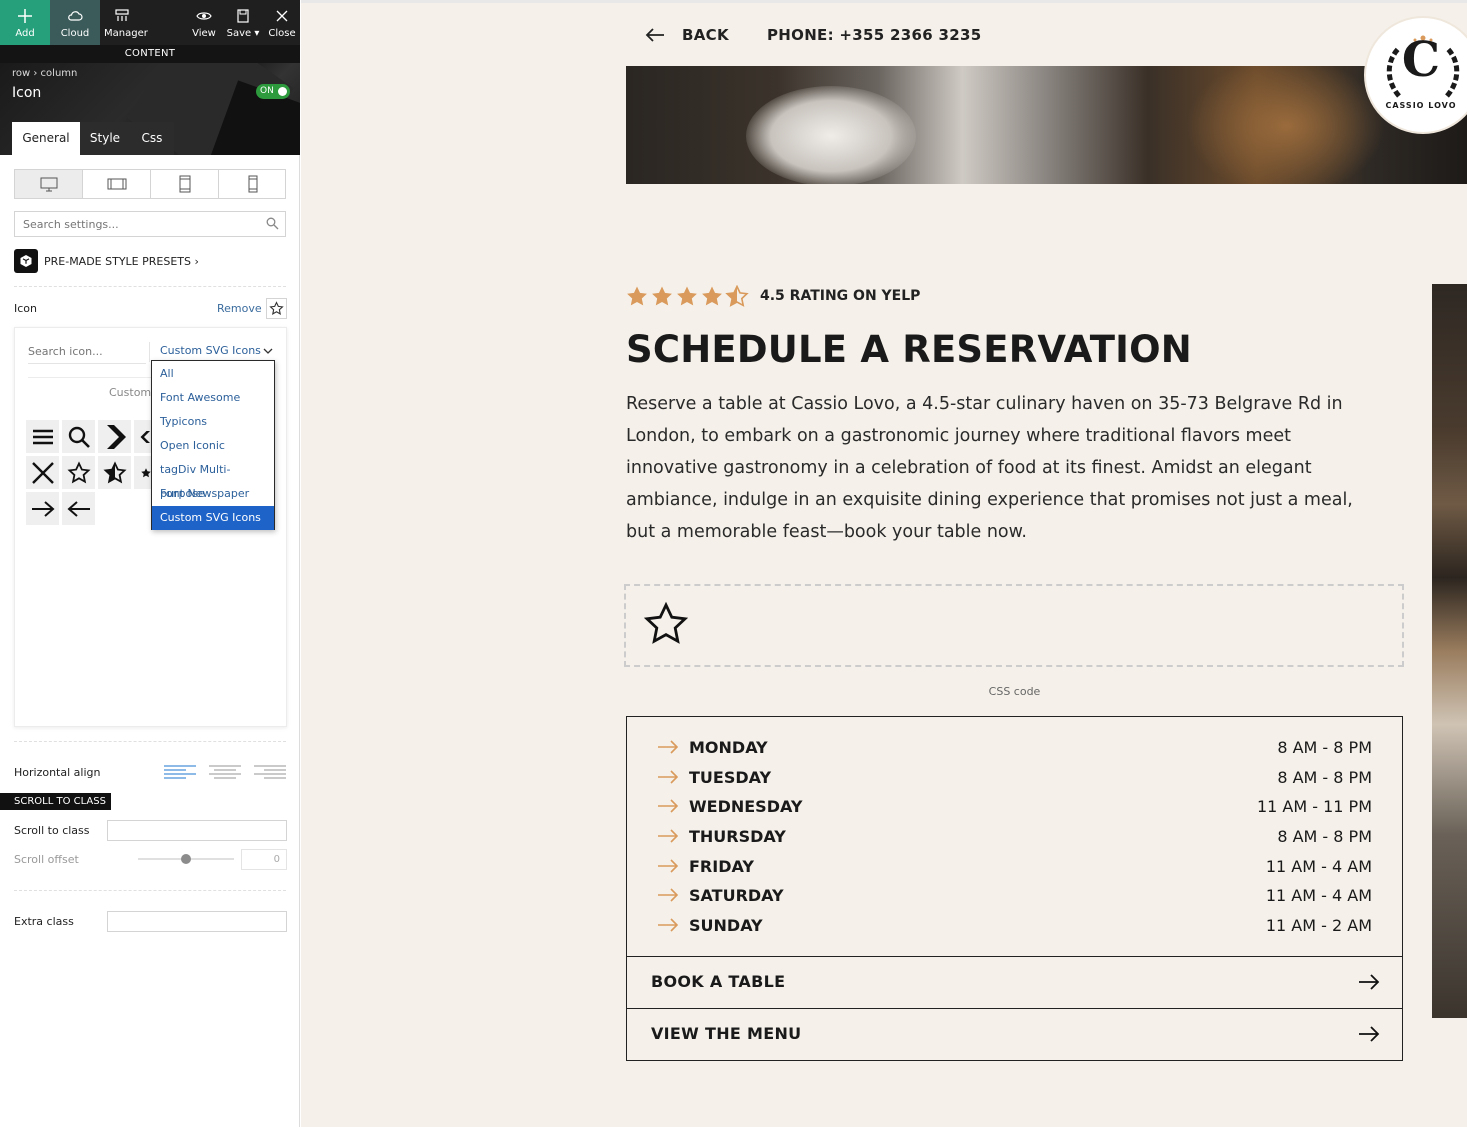 This screenshot has height=1127, width=1467. What do you see at coordinates (213, 494) in the screenshot?
I see `library-option-font-newspaper: Font Newspaper` at bounding box center [213, 494].